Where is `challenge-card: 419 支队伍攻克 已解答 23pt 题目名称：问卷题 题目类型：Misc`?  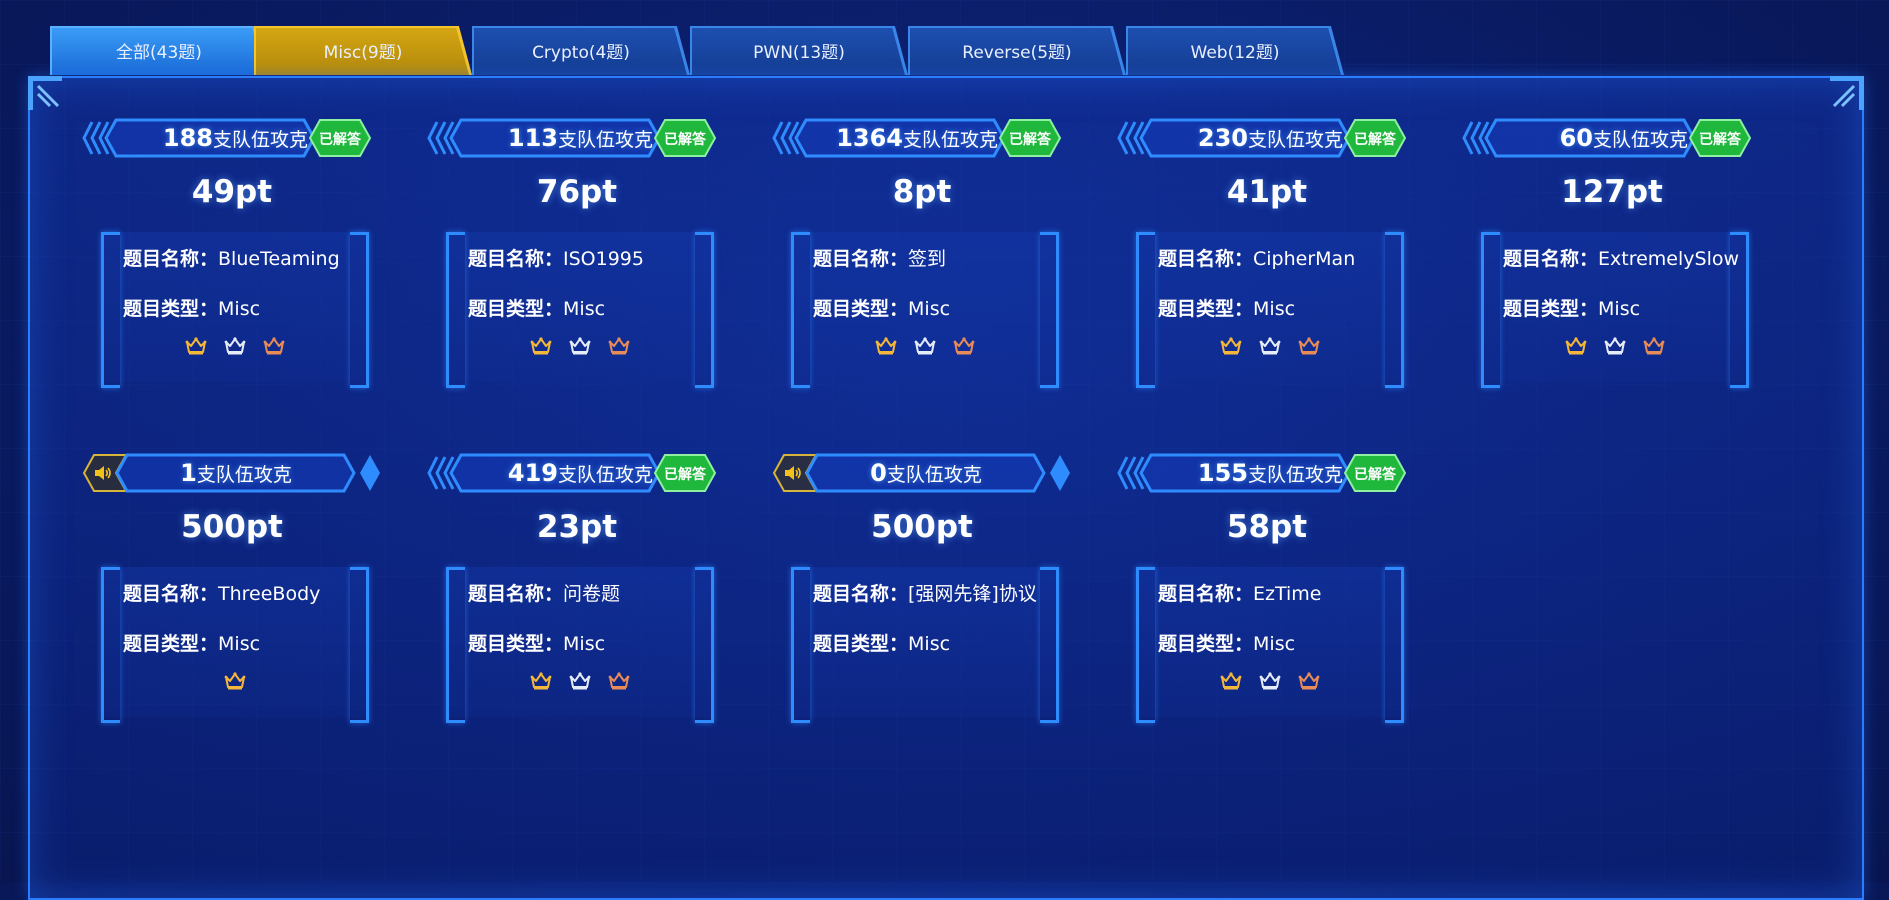 challenge-card: 419 支队伍攻克 已解答 23pt 题目名称：问卷题 题目类型：Misc is located at coordinates (577, 606).